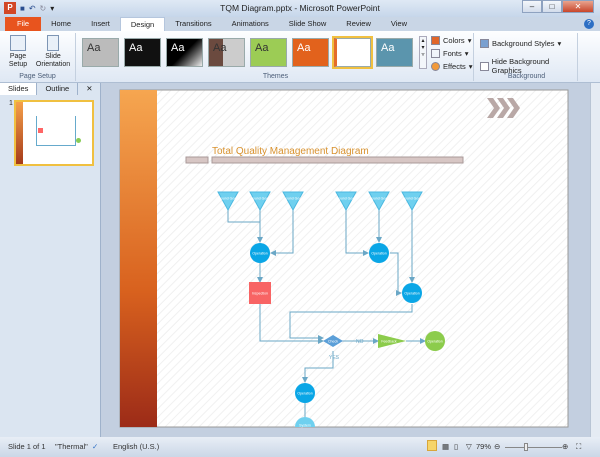 This screenshot has height=457, width=600. What do you see at coordinates (497, 446) in the screenshot?
I see `zoom-out-button: ⊖` at bounding box center [497, 446].